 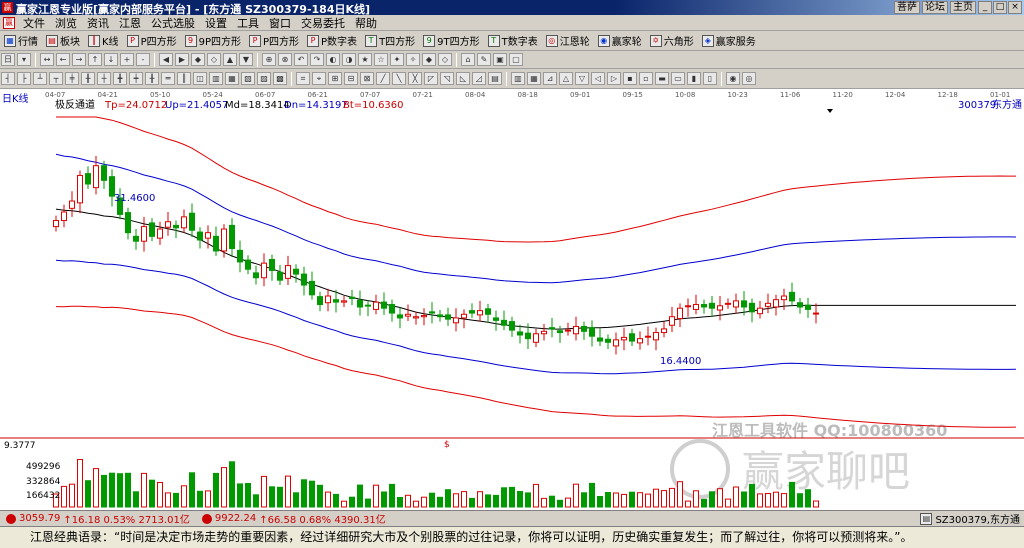 What do you see at coordinates (294, 518) in the screenshot?
I see `index-sz: 9922.24 ↑66.58 0.68% 4390.31亿` at bounding box center [294, 518].